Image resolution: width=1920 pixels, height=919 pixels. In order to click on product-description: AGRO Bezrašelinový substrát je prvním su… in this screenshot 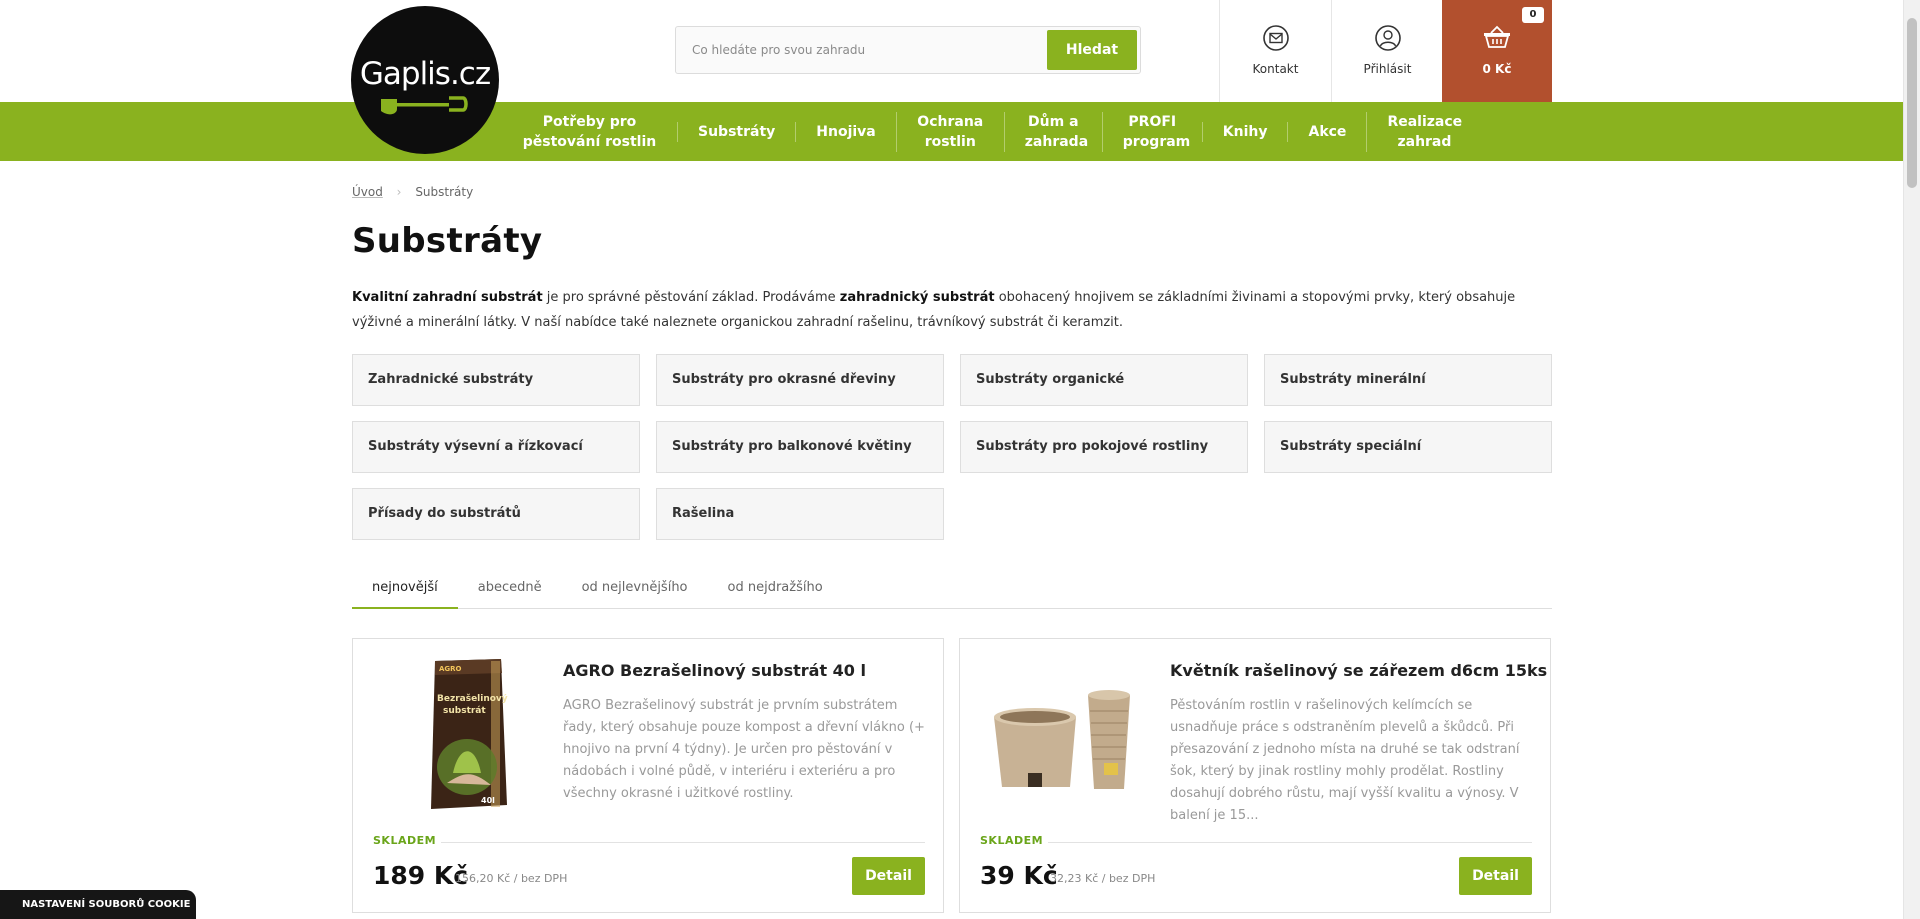, I will do `click(744, 749)`.